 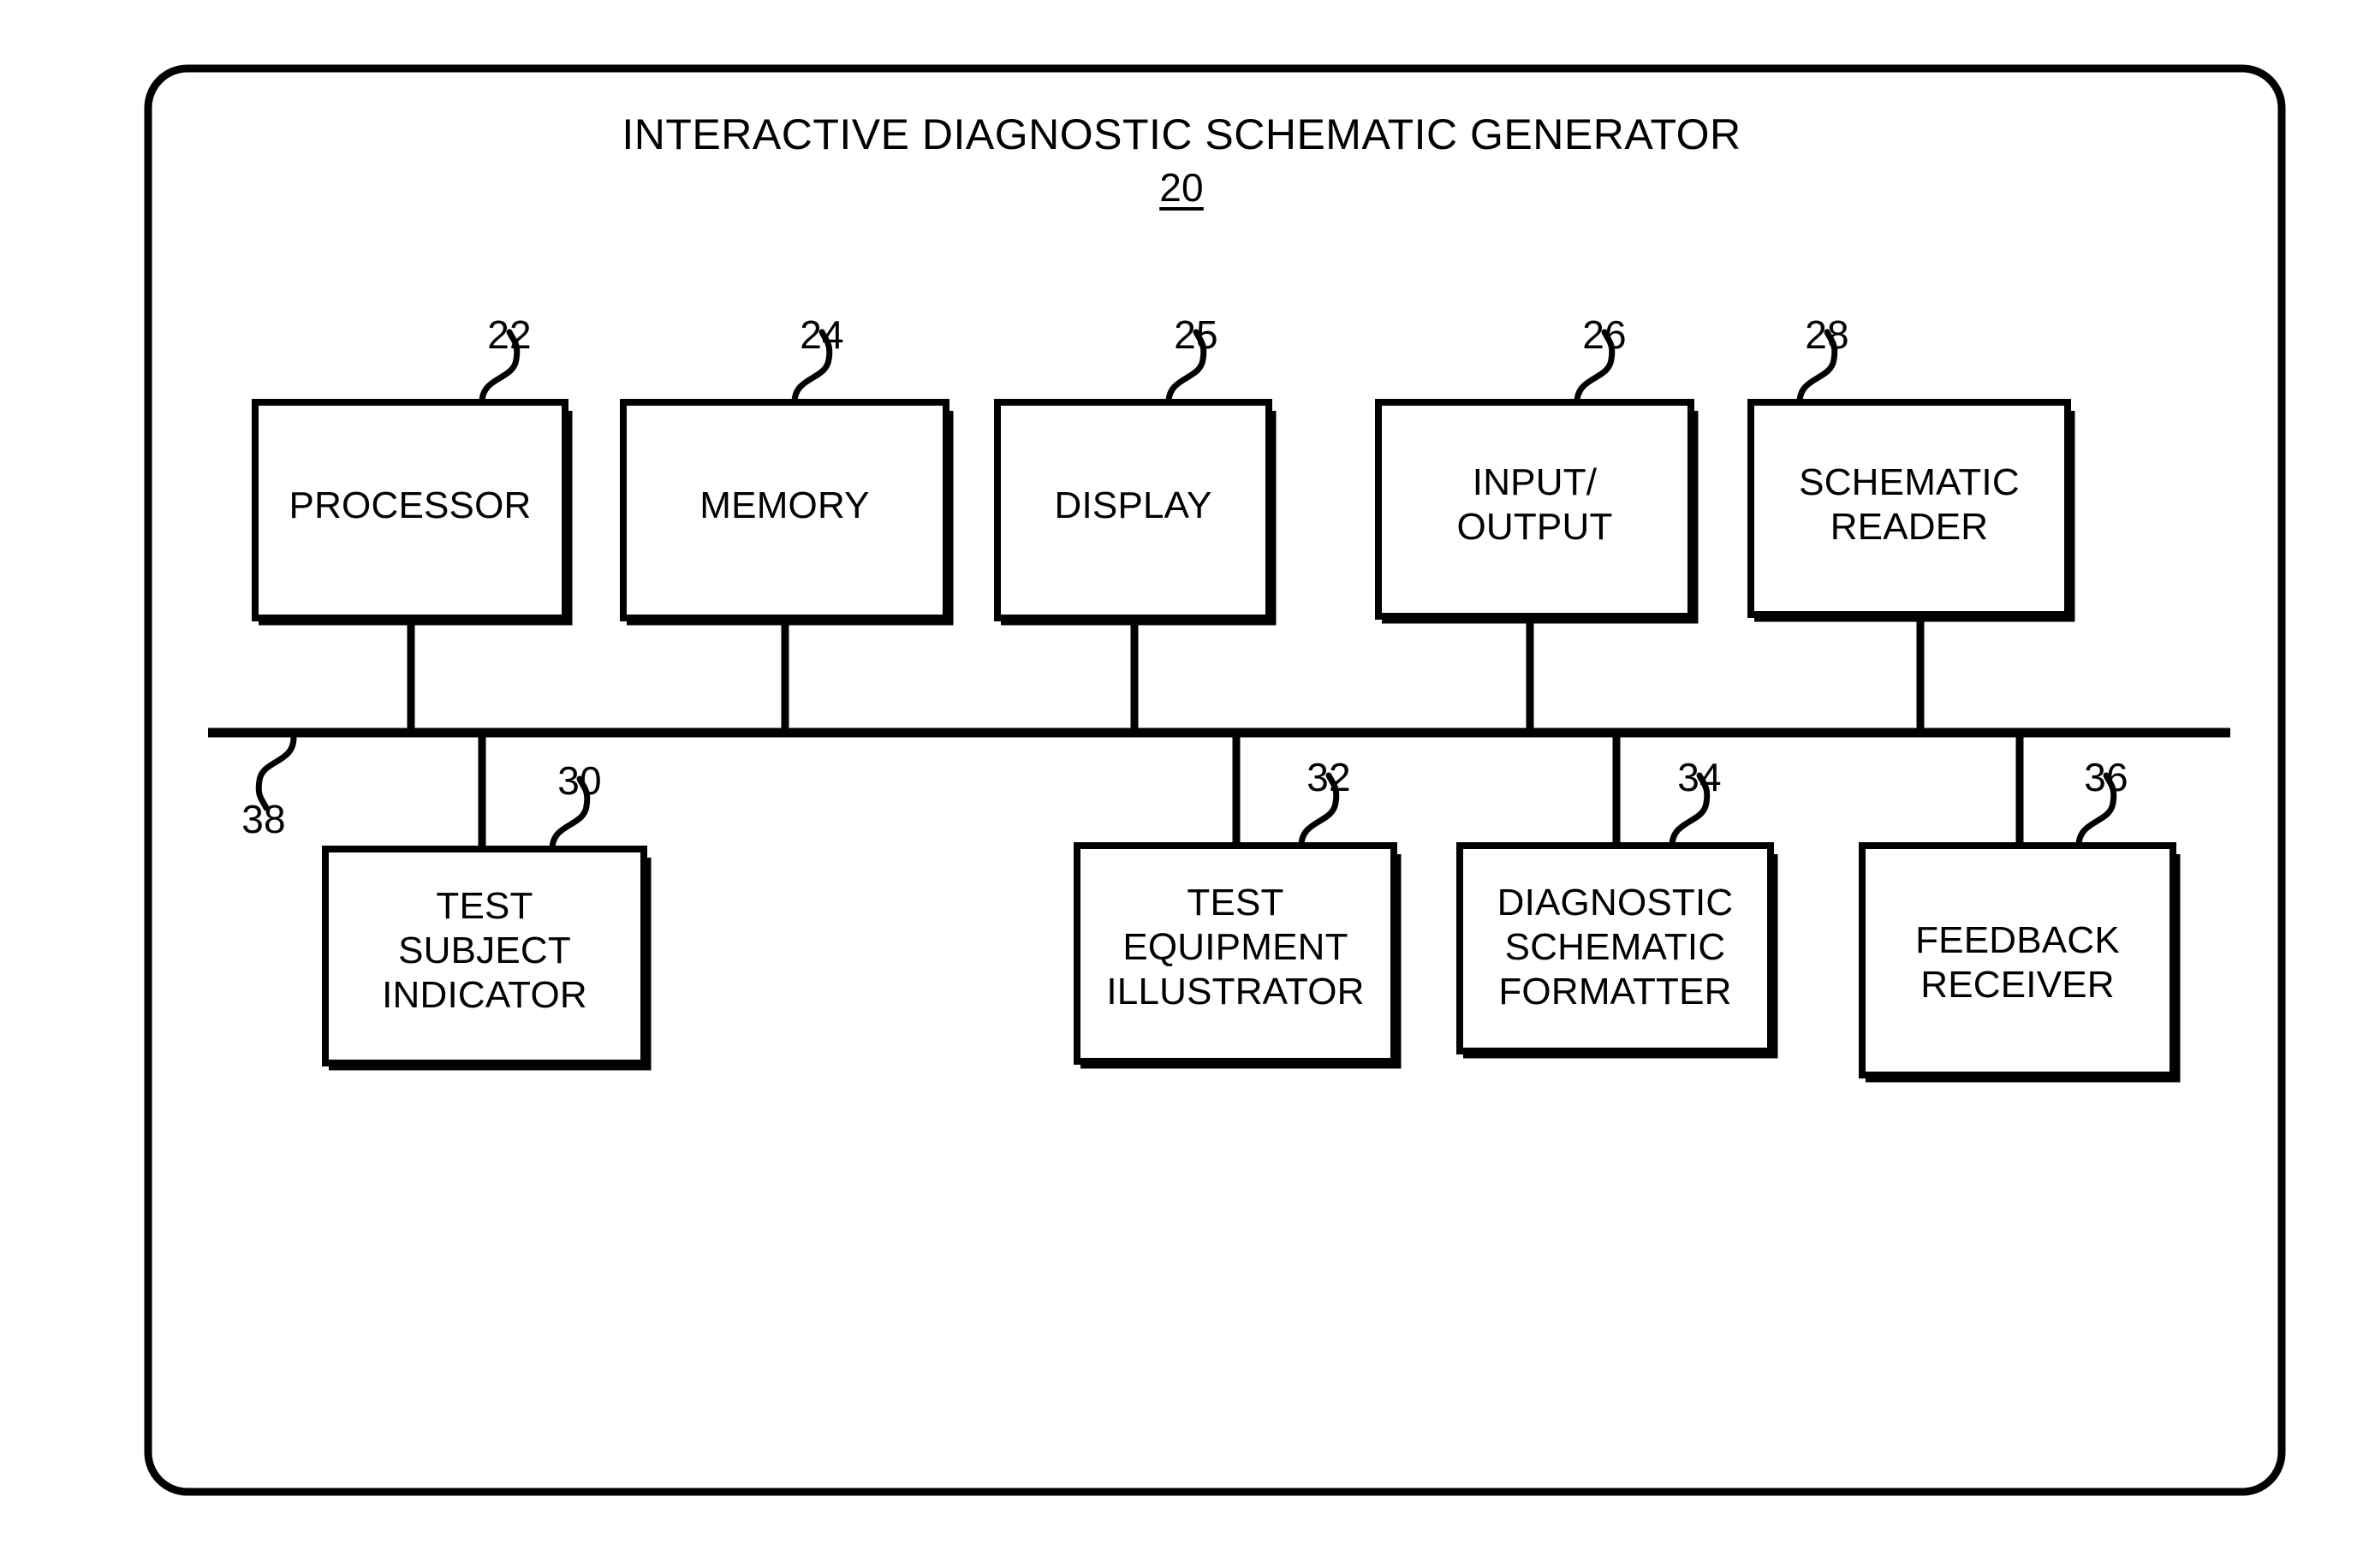 What do you see at coordinates (1699, 777) in the screenshot?
I see `ref-numeral-34: 34` at bounding box center [1699, 777].